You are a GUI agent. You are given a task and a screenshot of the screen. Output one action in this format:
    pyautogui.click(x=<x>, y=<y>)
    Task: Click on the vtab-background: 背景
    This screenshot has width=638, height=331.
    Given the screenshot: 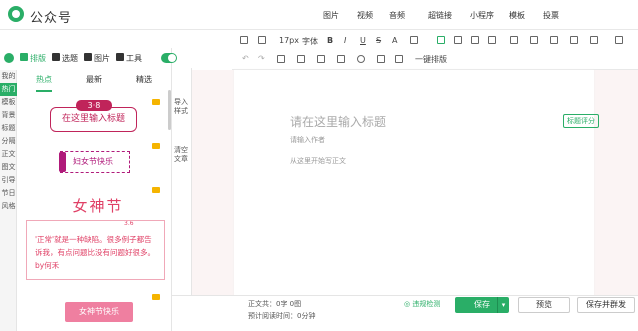 What is the action you would take?
    pyautogui.click(x=8, y=115)
    